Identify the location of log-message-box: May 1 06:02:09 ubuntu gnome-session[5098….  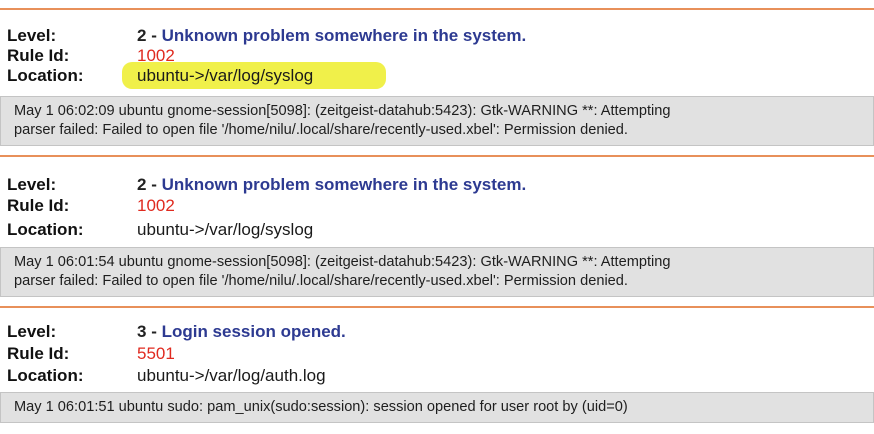
(437, 121).